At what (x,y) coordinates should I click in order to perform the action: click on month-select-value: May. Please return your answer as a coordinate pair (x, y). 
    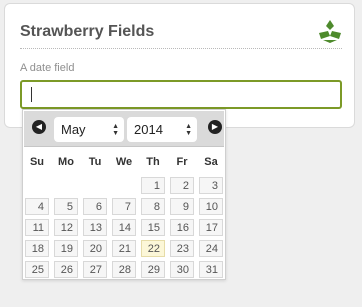
    Looking at the image, I should click on (73, 129).